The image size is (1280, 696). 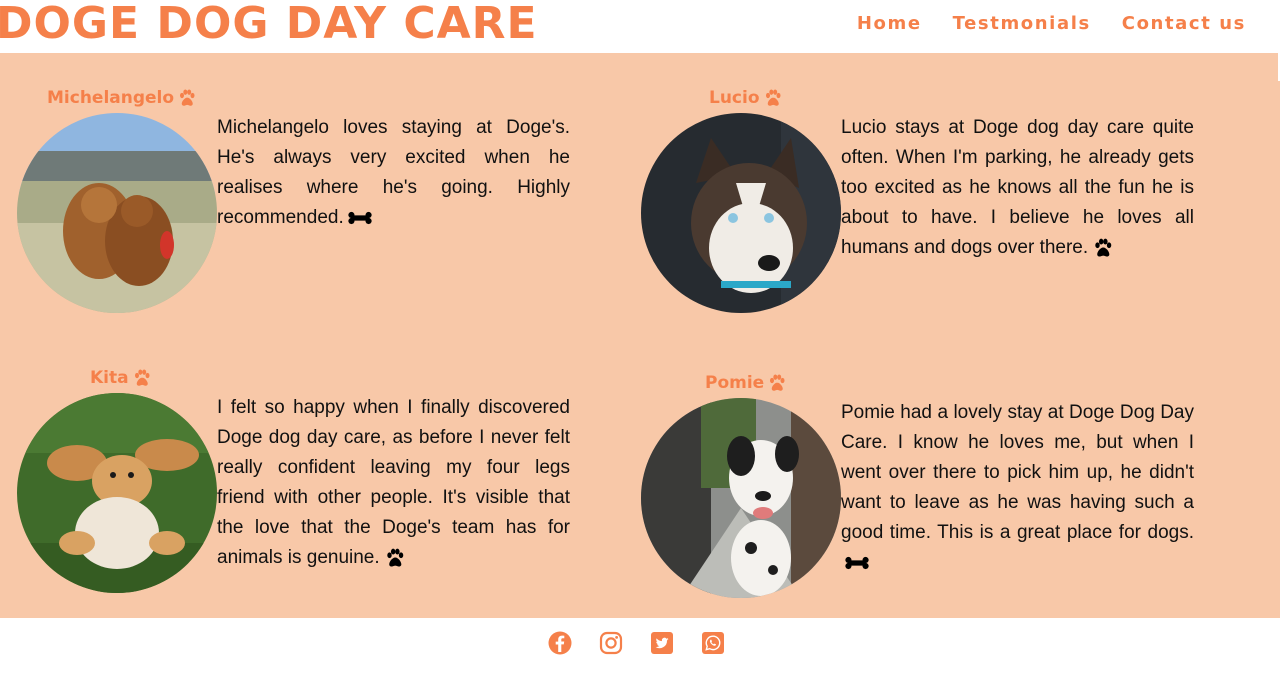 I want to click on main-nav: Home Testmonials Contact us, so click(x=1051, y=23).